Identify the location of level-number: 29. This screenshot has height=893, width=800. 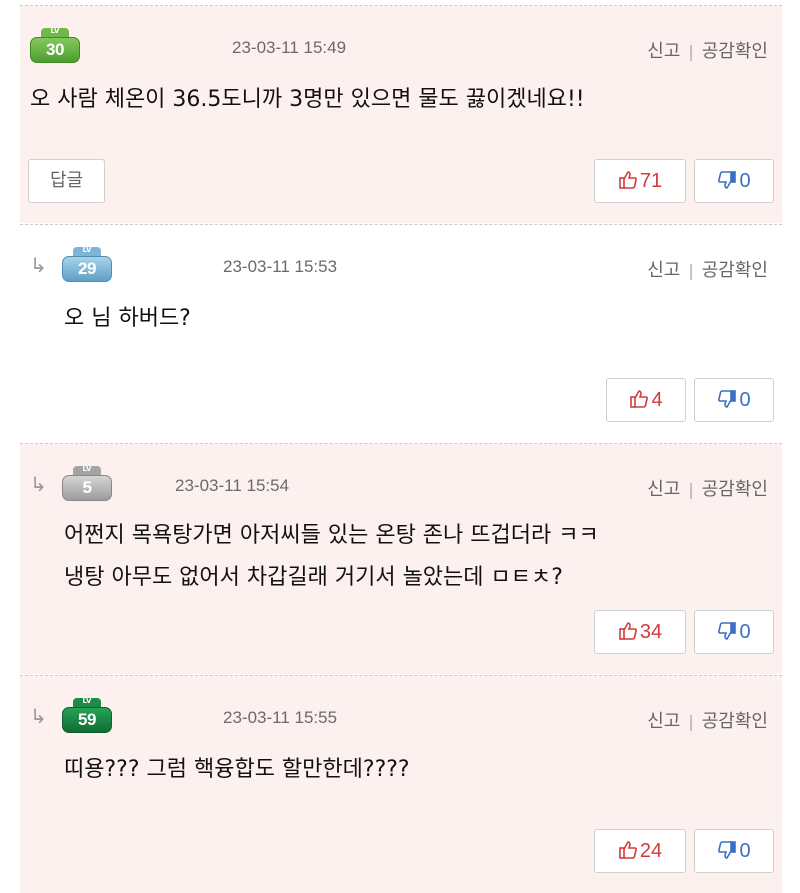
(87, 268).